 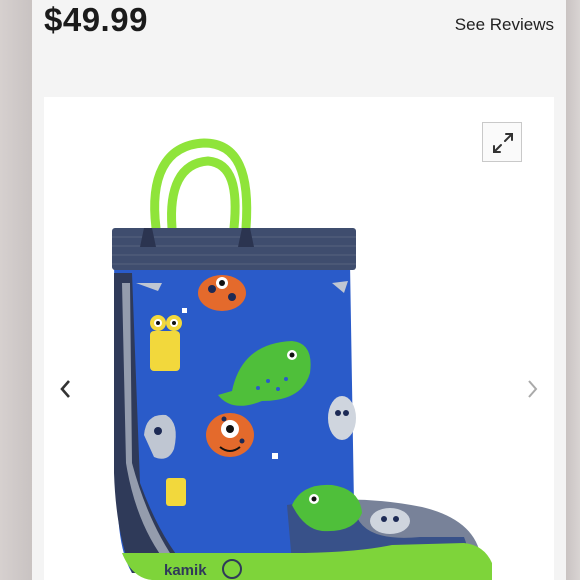 I want to click on next-image-button, so click(x=532, y=389).